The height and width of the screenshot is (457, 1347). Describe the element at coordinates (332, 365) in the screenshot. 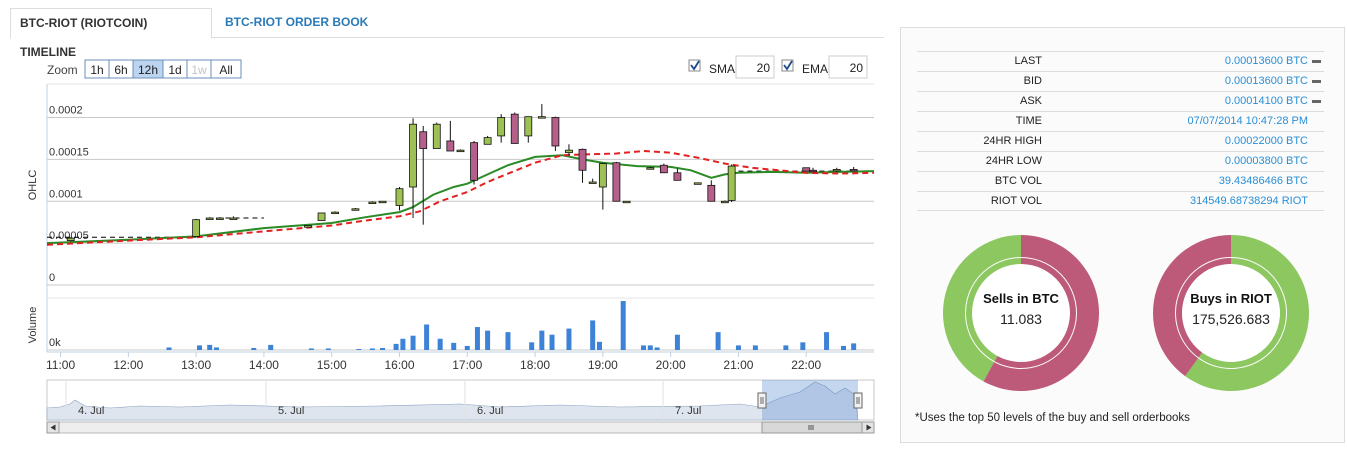

I see `x-tick-label: 15:00` at that location.